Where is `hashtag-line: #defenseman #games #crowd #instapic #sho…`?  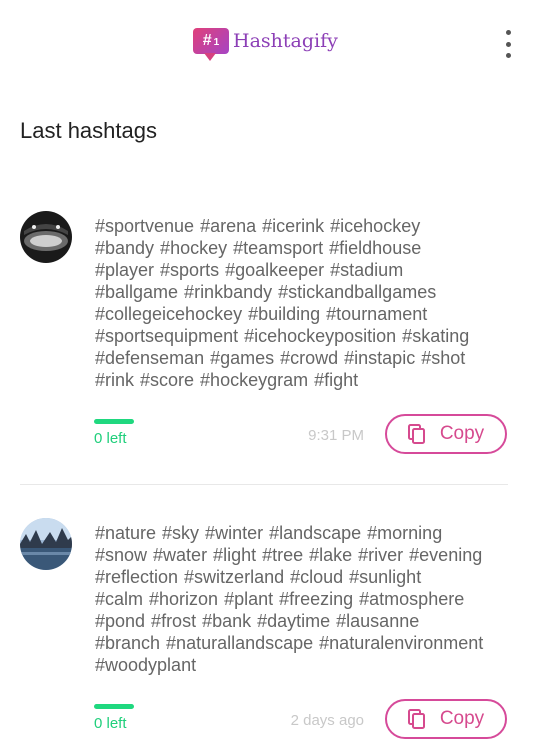 hashtag-line: #defenseman #games #crowd #instapic #sho… is located at coordinates (280, 358).